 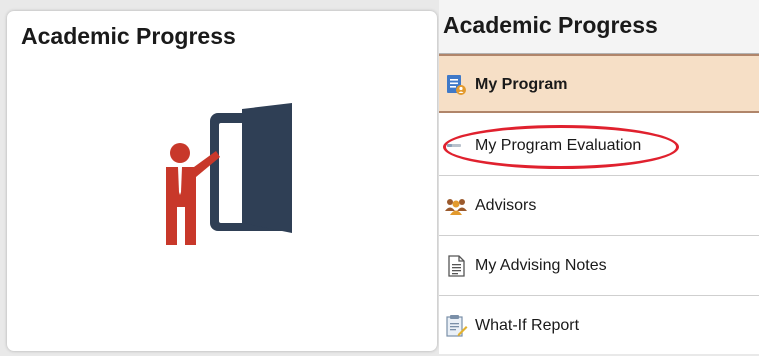 I want to click on program-document-icon, so click(x=456, y=85).